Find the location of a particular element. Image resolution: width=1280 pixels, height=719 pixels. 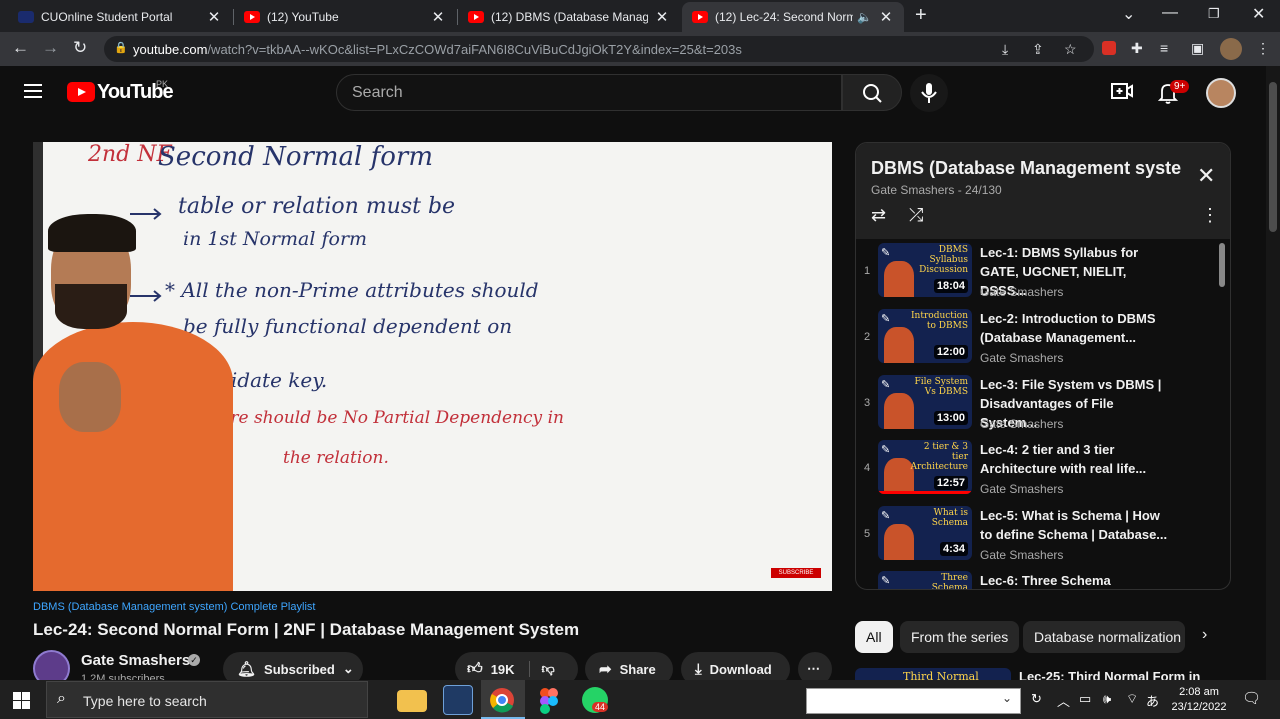

item-index: 5 is located at coordinates (867, 534).